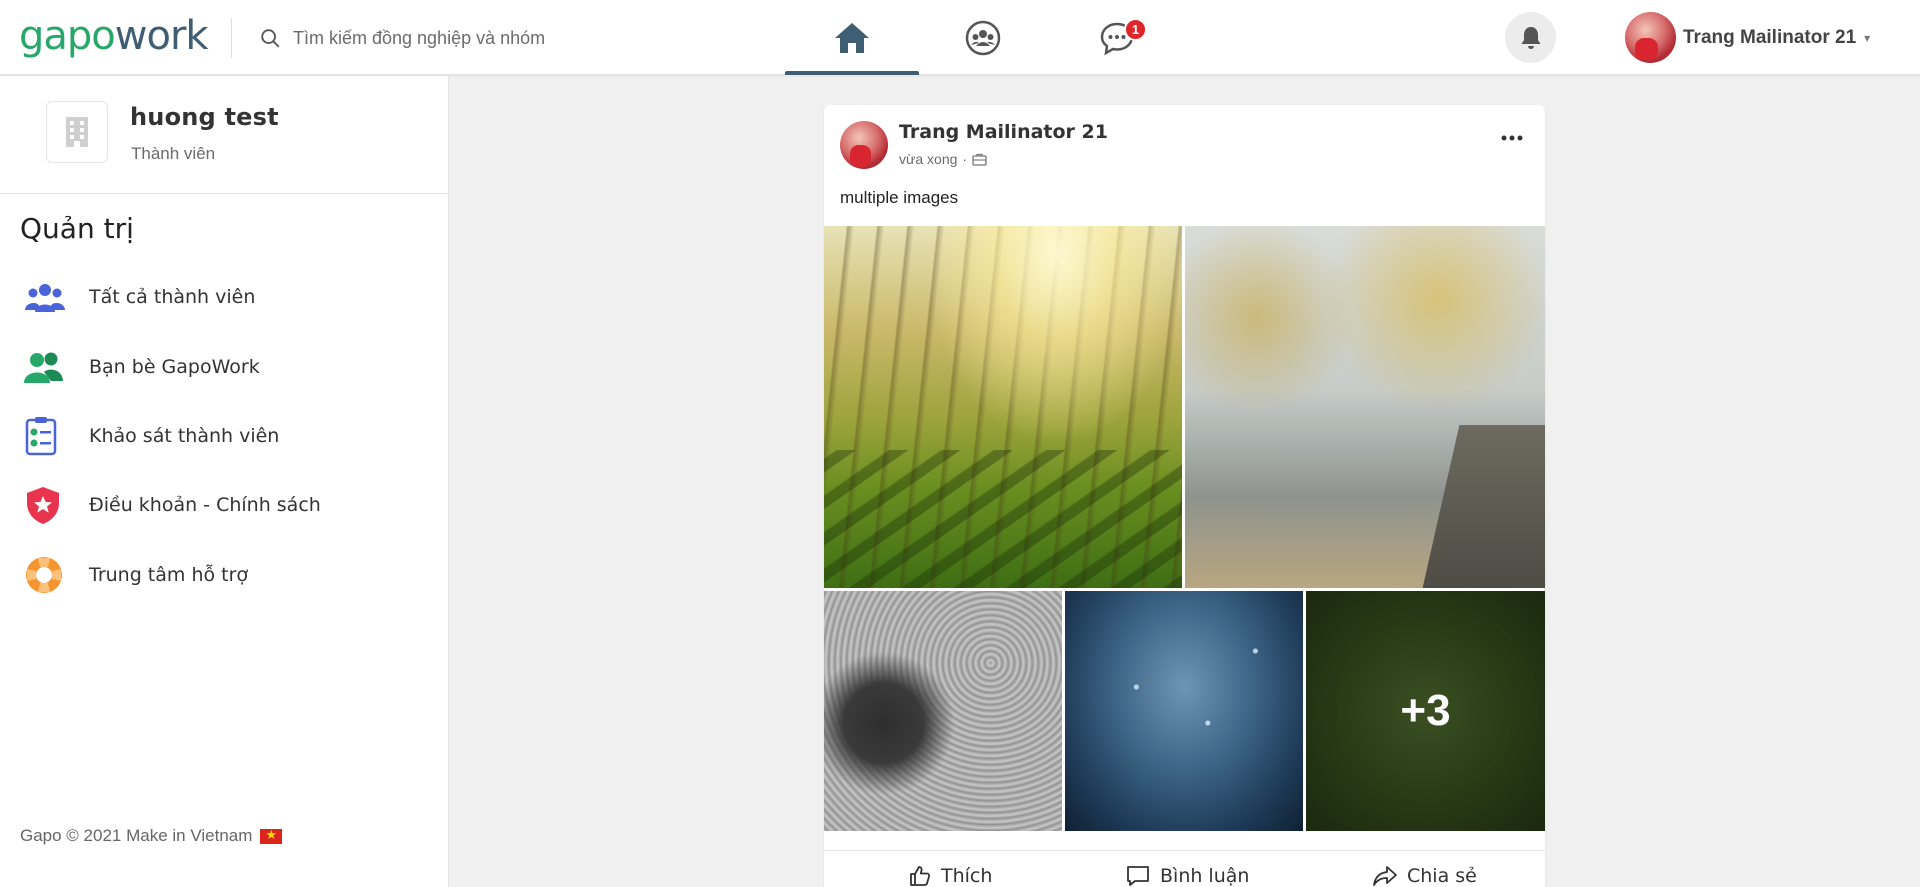  I want to click on sidebar-item-all-members: Tất cả thành viên, so click(230, 297).